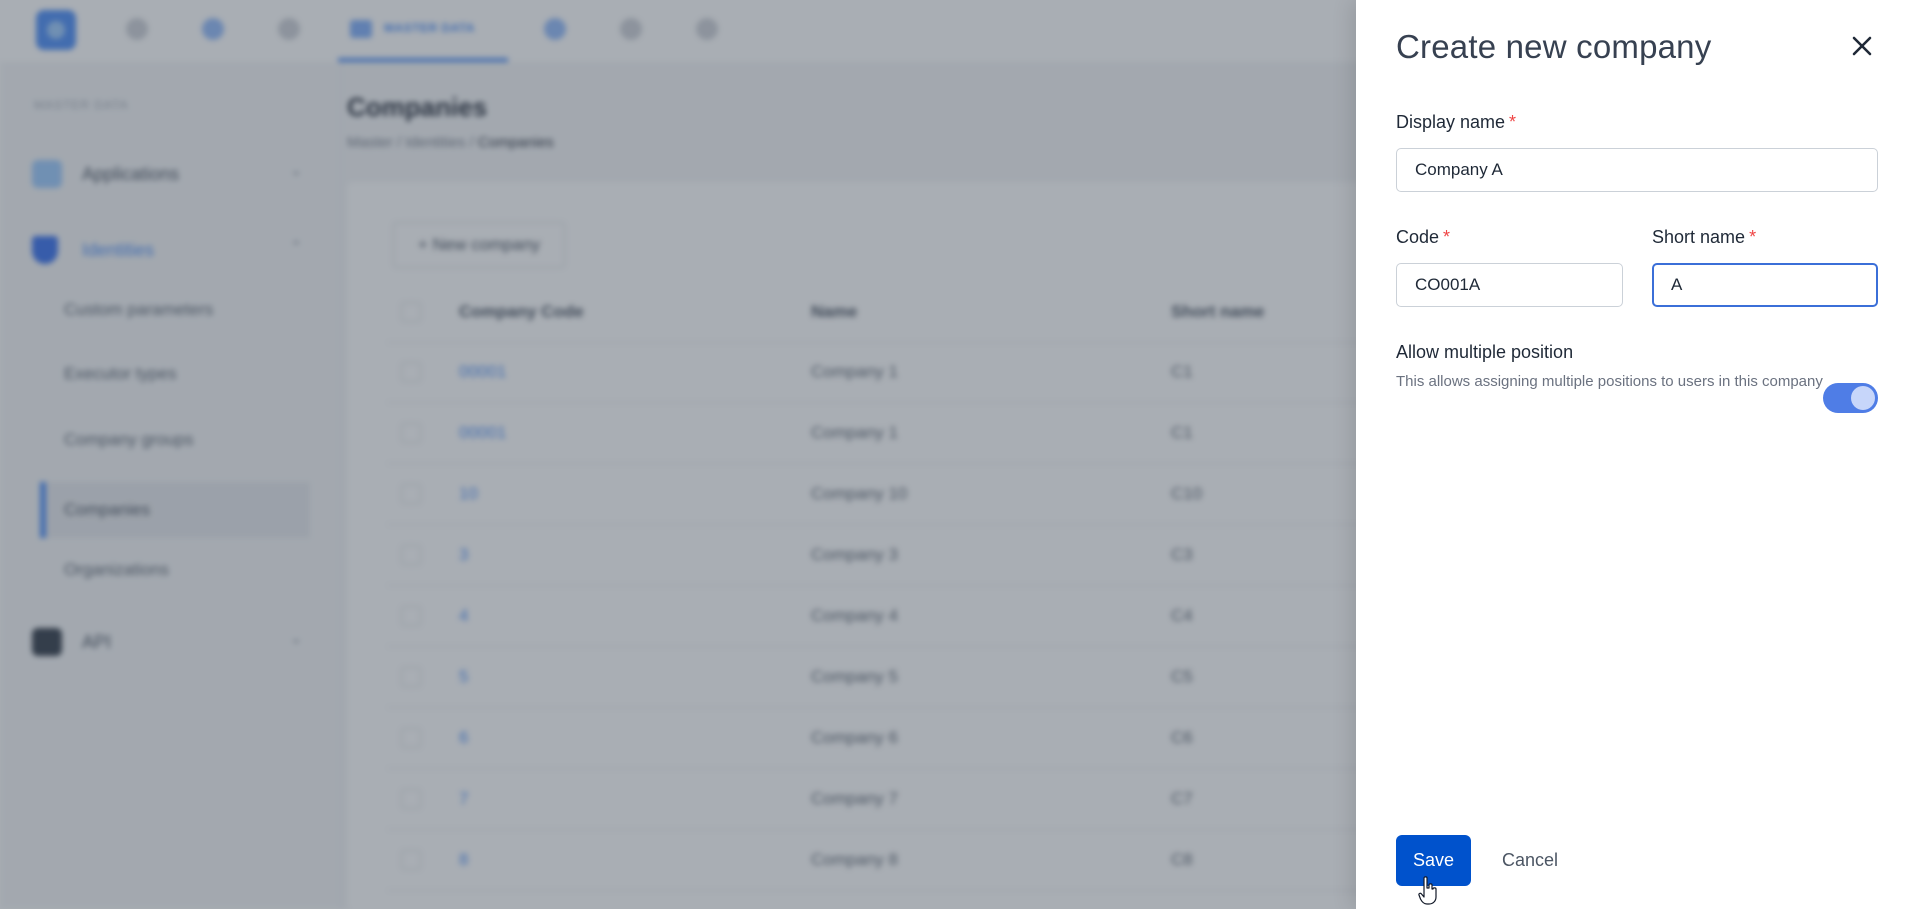 The width and height of the screenshot is (1917, 909). I want to click on short-name-label: Short name *, so click(1704, 237).